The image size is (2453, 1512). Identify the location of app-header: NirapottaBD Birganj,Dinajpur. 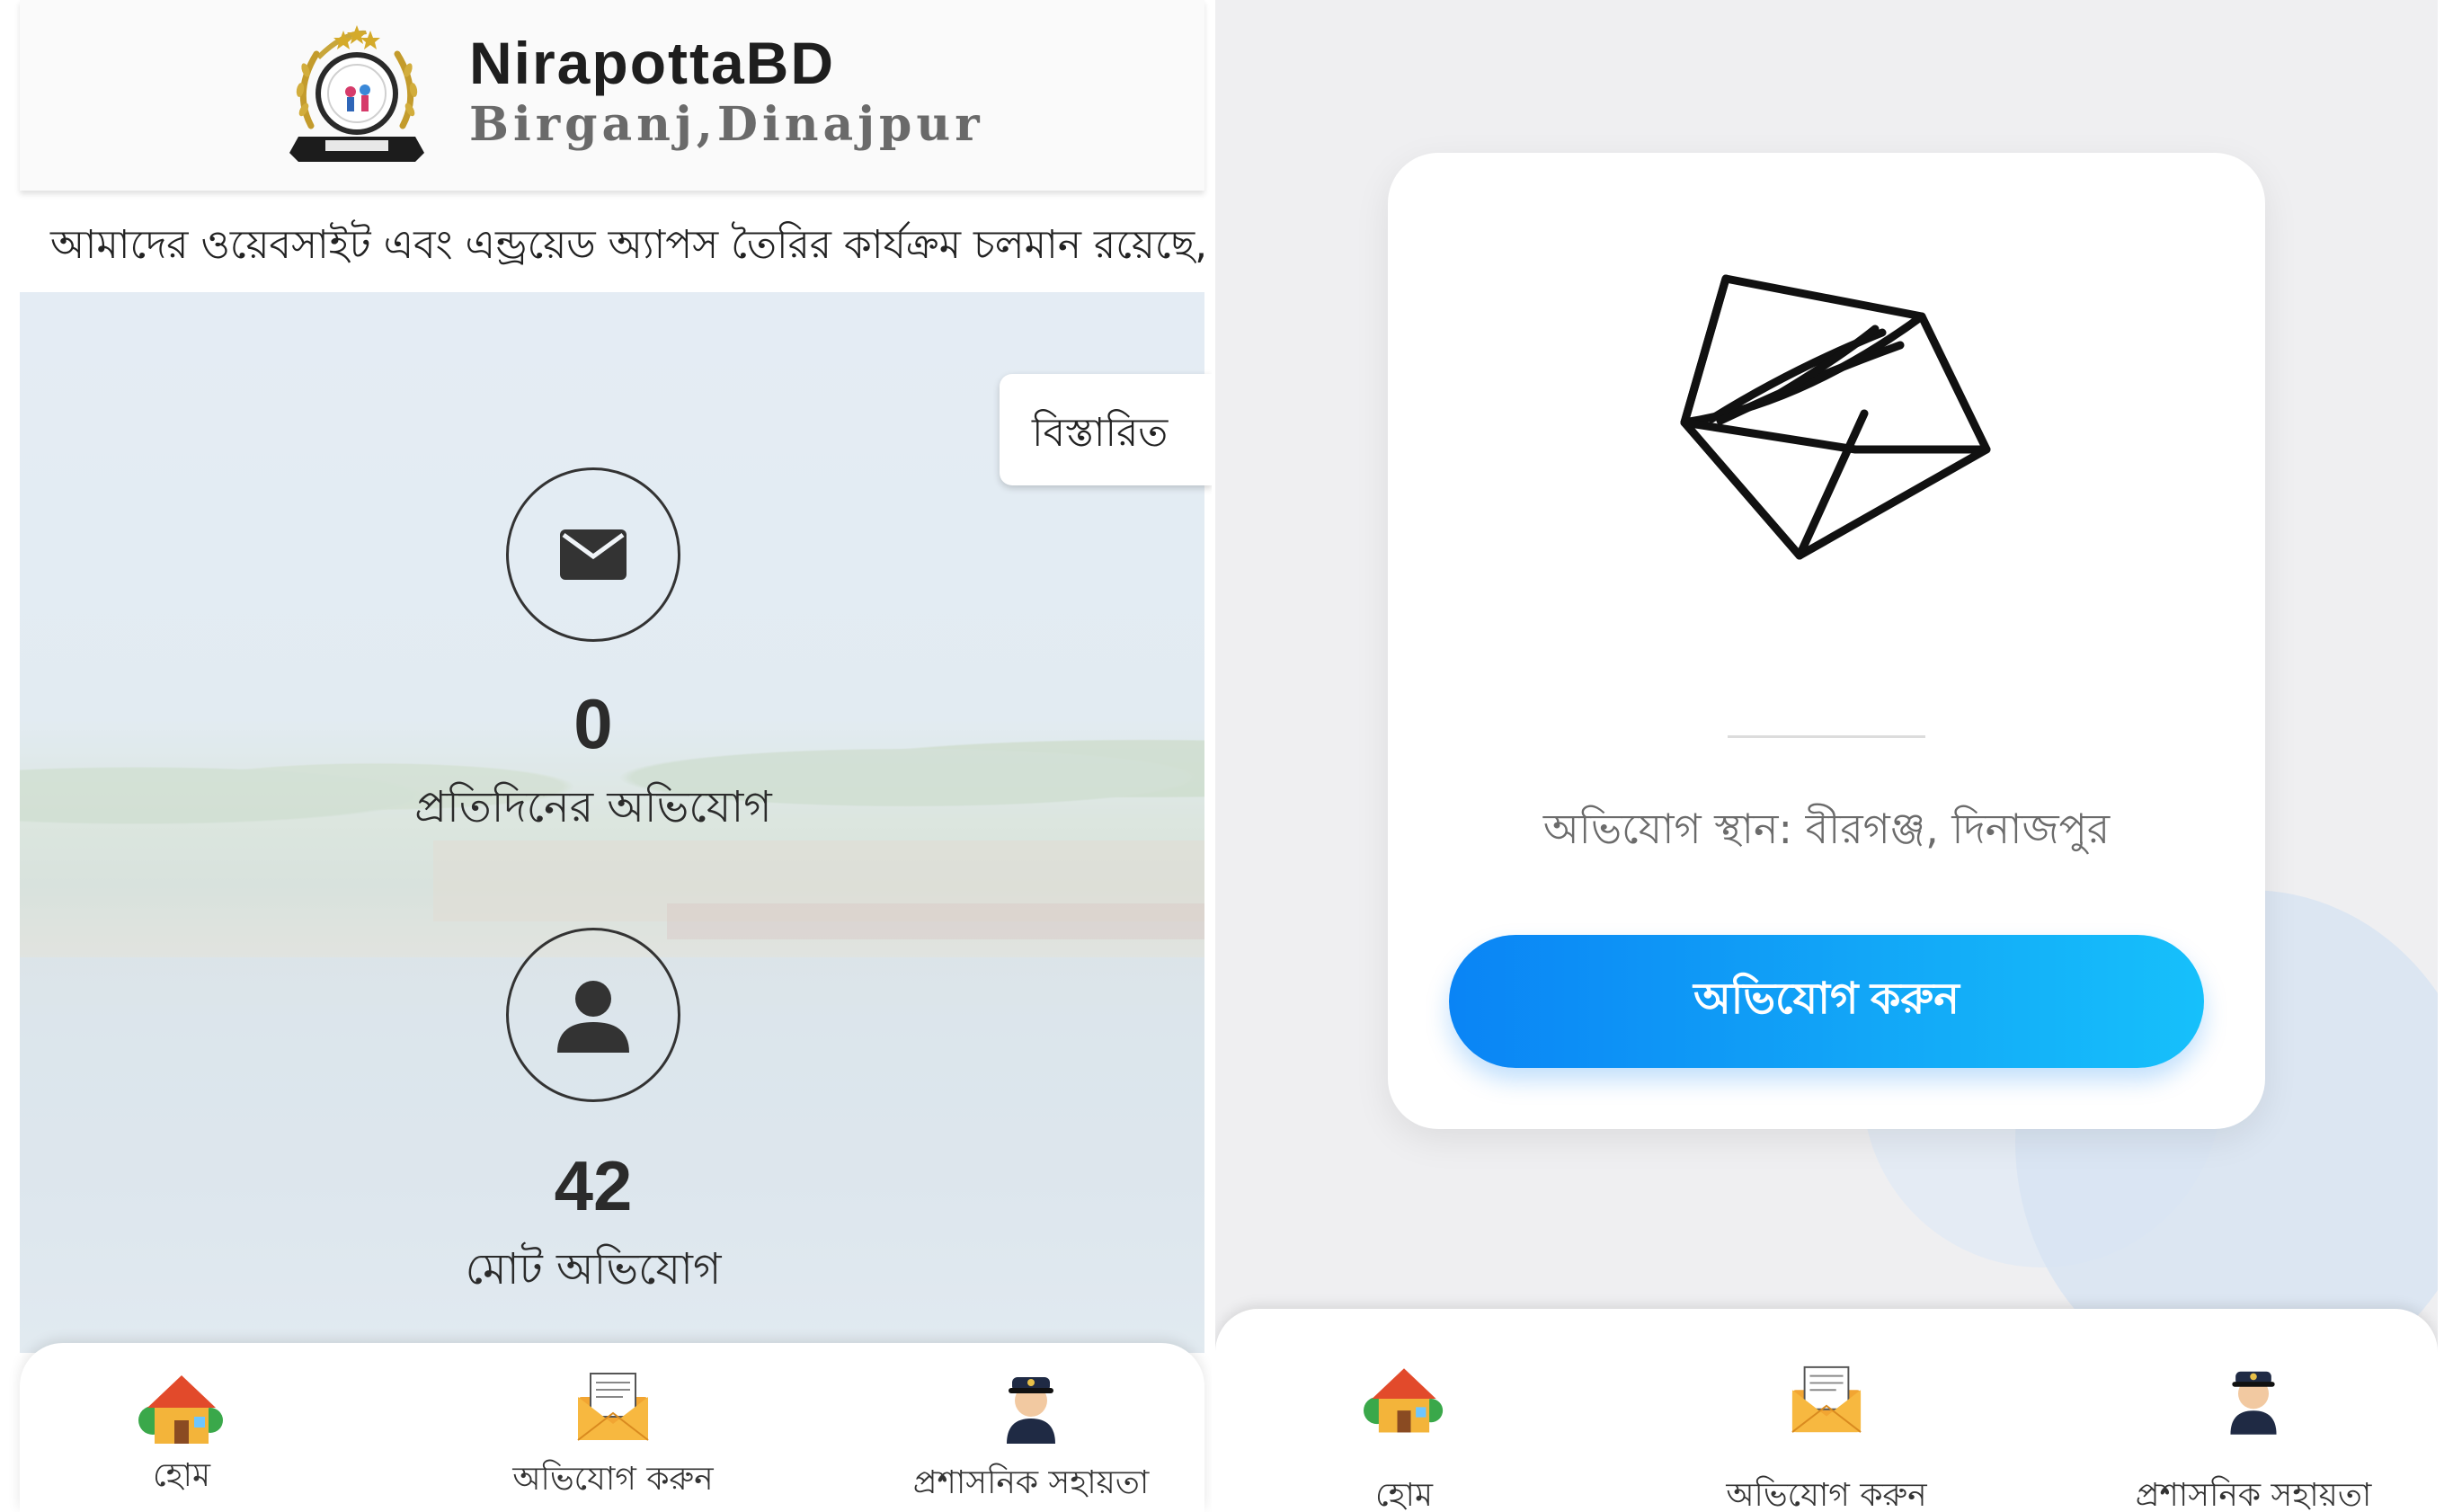
(612, 95).